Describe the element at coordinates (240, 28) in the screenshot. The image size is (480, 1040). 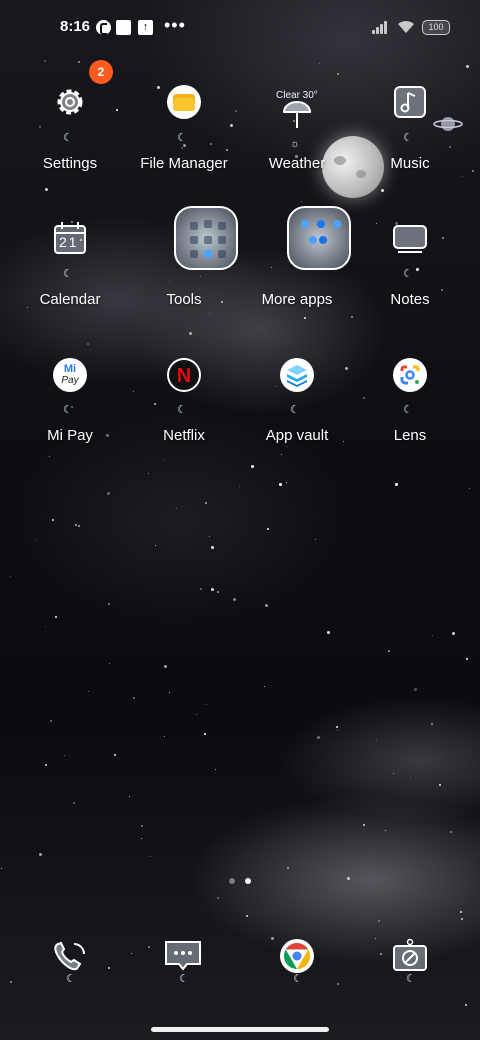
I see `status-bar: 8:16 ↑ ••• 100` at that location.